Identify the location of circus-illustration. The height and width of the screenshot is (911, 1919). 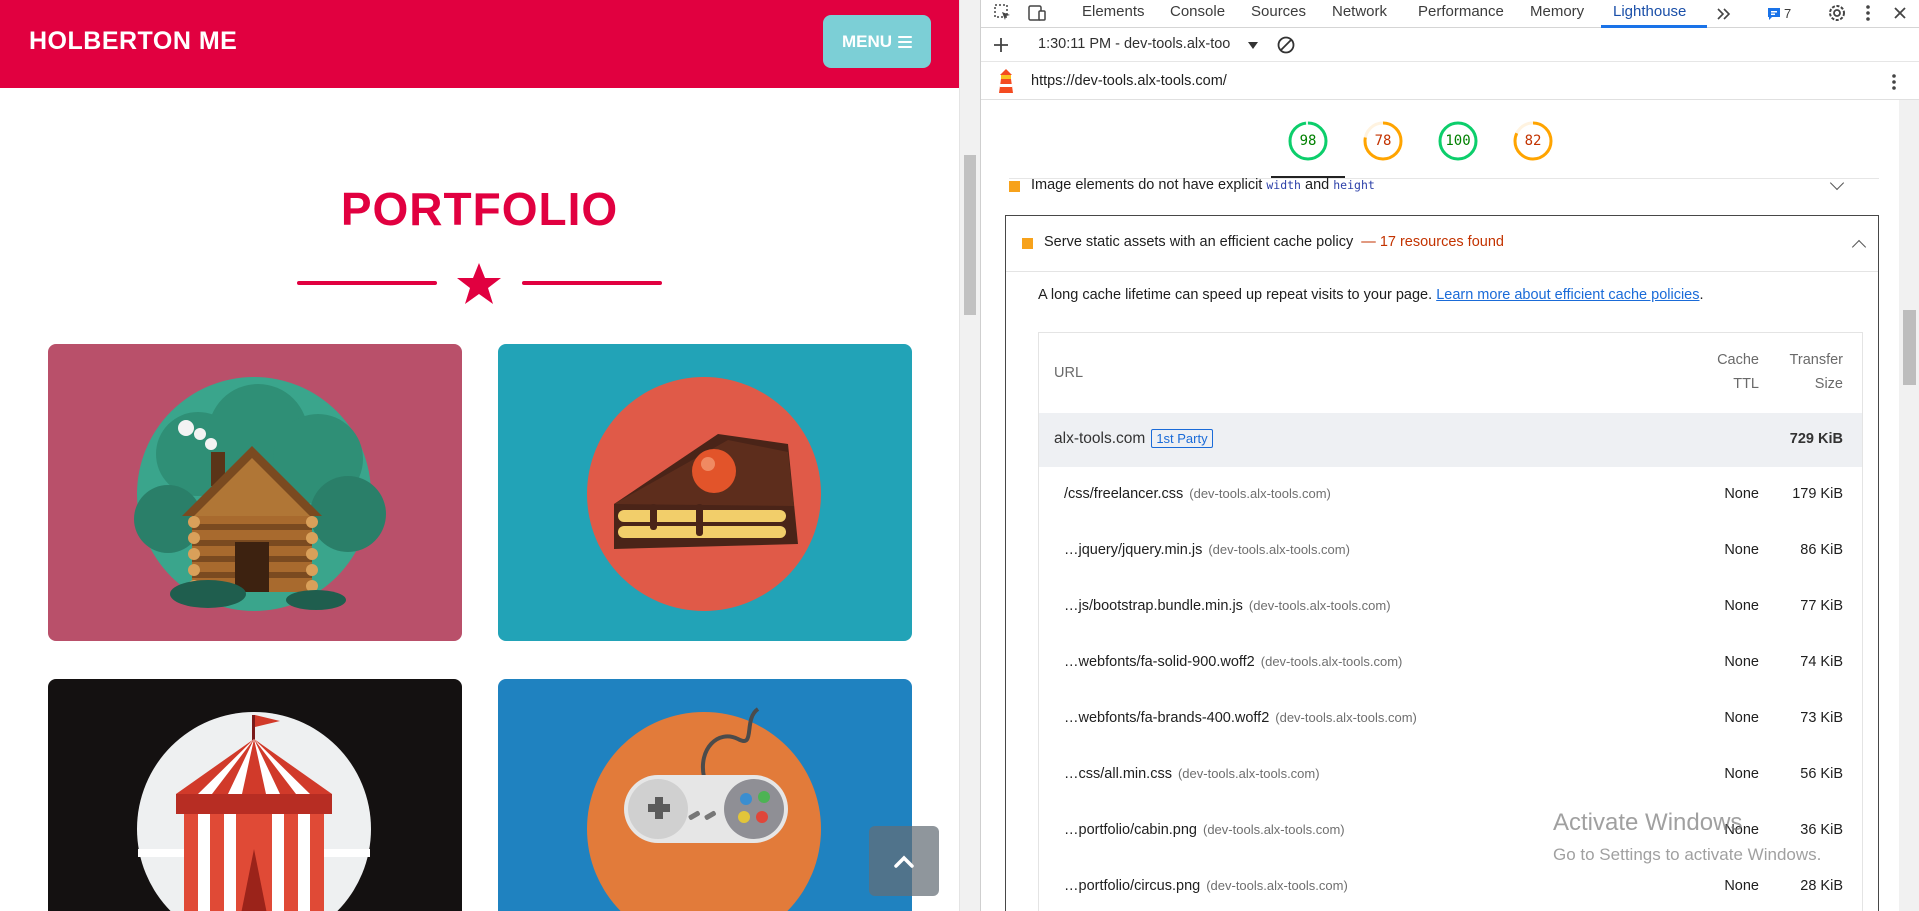
(254, 811).